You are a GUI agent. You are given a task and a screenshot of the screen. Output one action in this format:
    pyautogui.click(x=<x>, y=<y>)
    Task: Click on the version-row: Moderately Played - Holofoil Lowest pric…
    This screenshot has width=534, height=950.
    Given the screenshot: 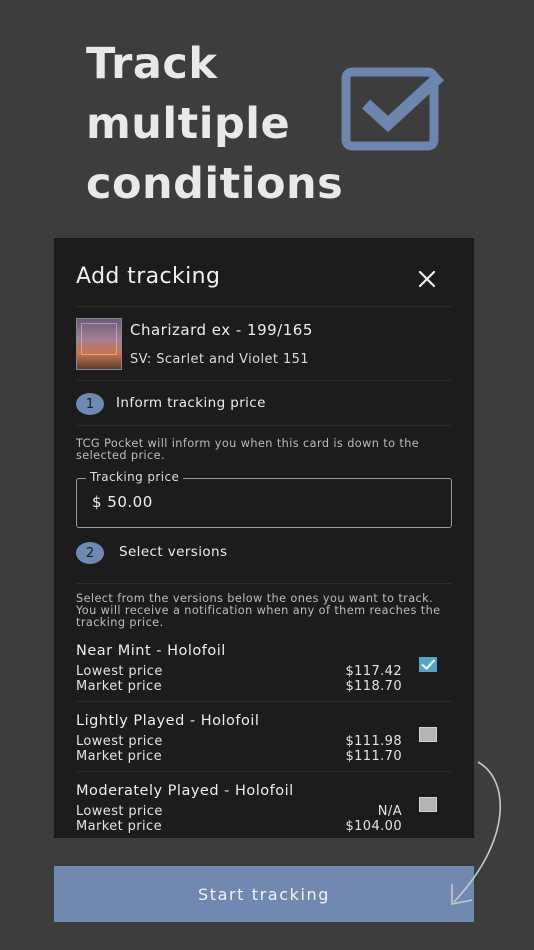 What is the action you would take?
    pyautogui.click(x=264, y=810)
    